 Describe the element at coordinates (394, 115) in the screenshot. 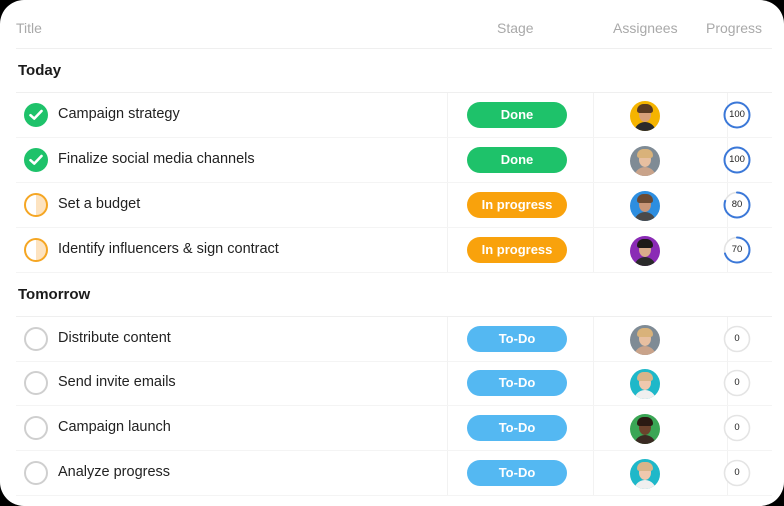

I see `task-row: Campaign strategy Done 100` at that location.